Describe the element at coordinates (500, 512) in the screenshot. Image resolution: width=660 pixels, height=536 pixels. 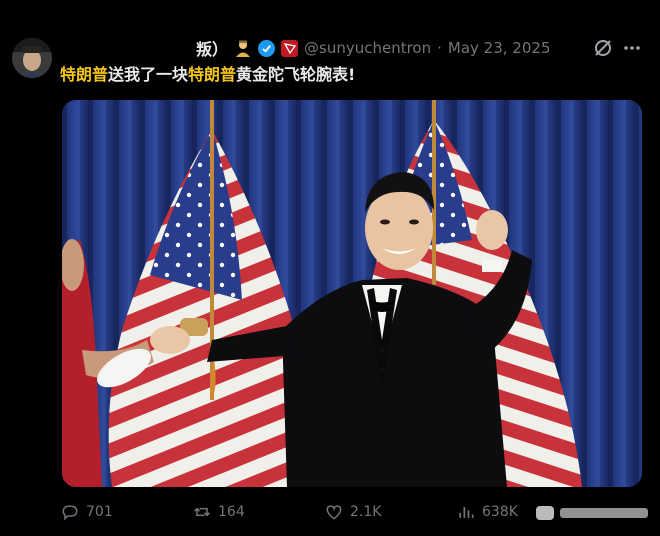
I see `views-count: 638K` at that location.